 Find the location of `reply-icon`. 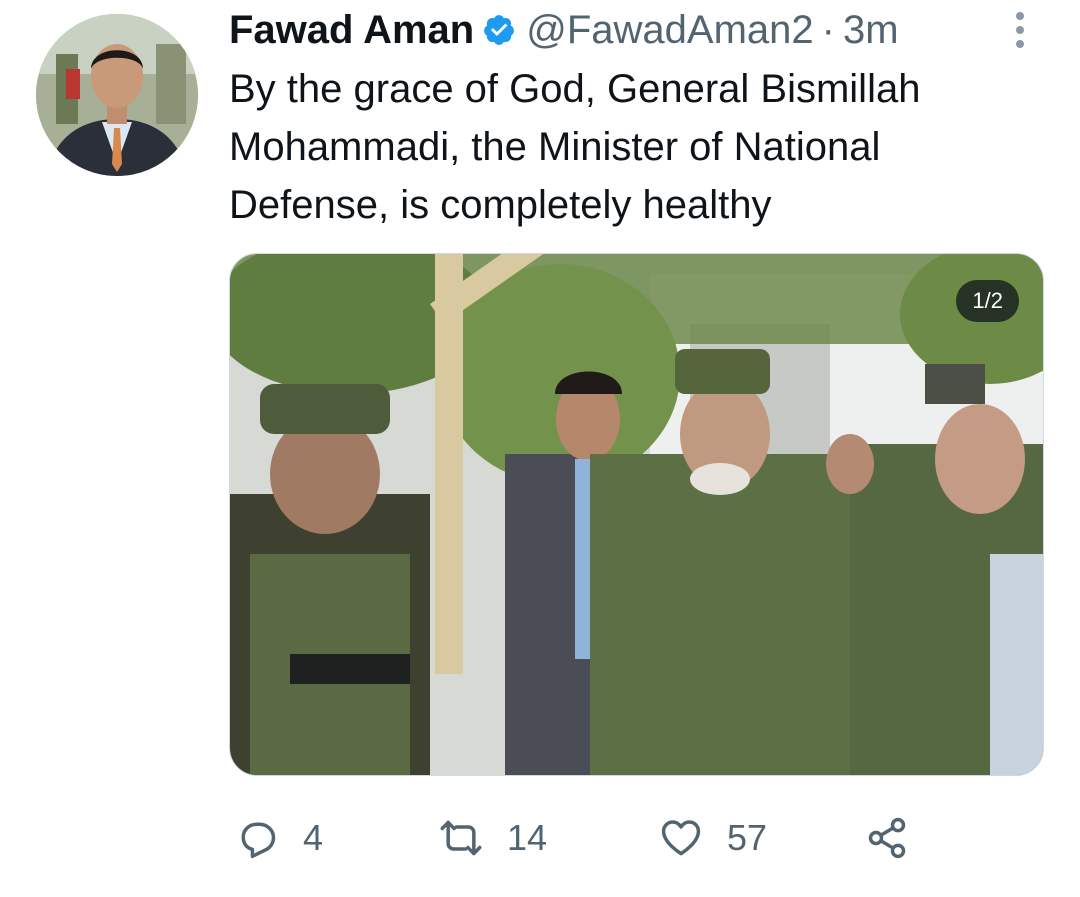

reply-icon is located at coordinates (258, 840).